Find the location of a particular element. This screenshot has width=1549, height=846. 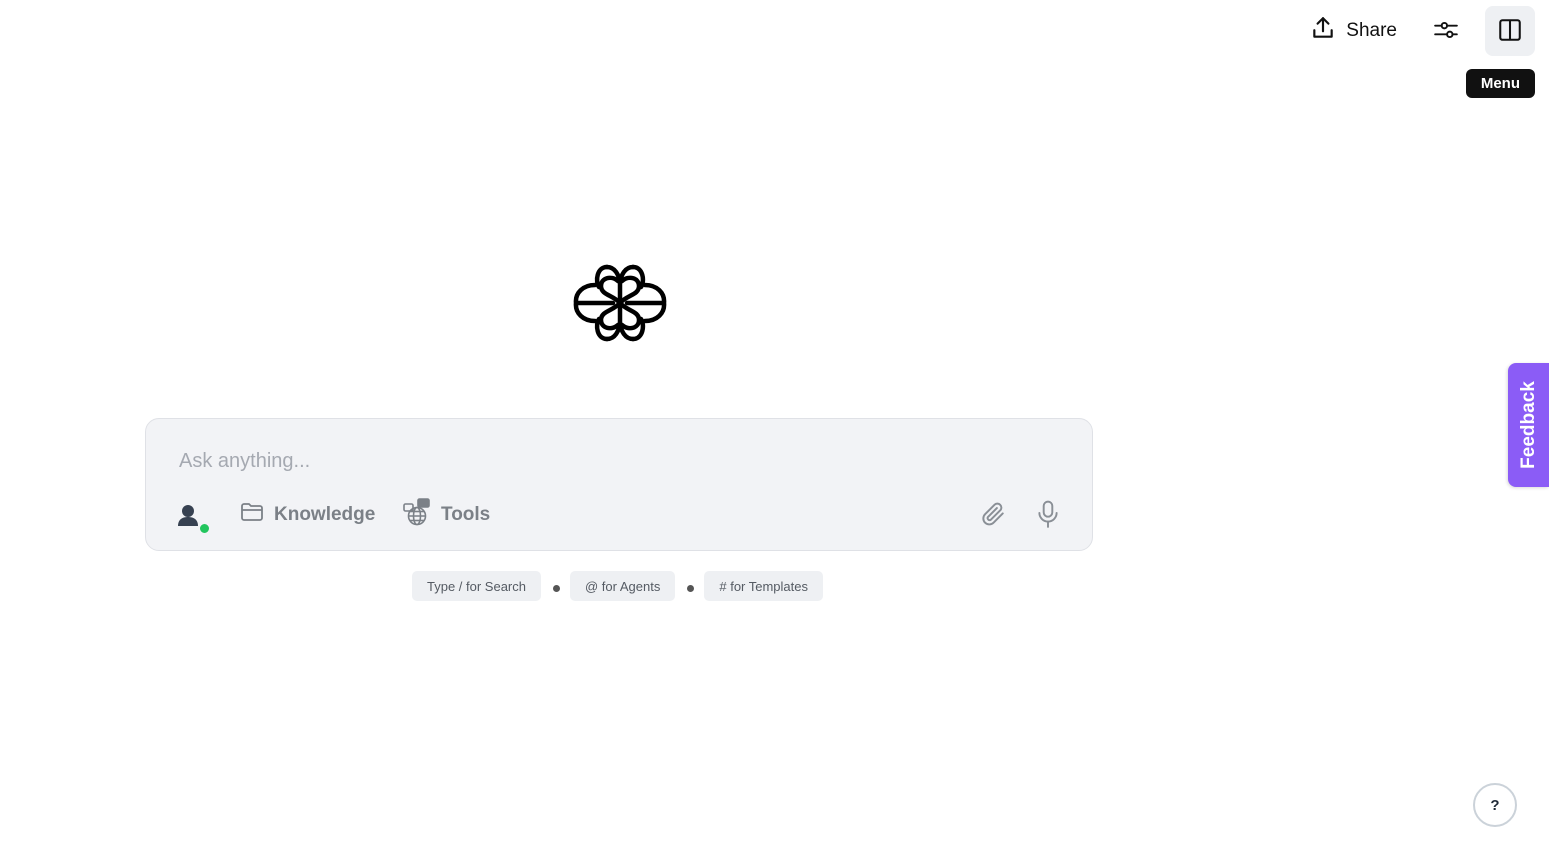

menu-toggle-button is located at coordinates (1510, 31).